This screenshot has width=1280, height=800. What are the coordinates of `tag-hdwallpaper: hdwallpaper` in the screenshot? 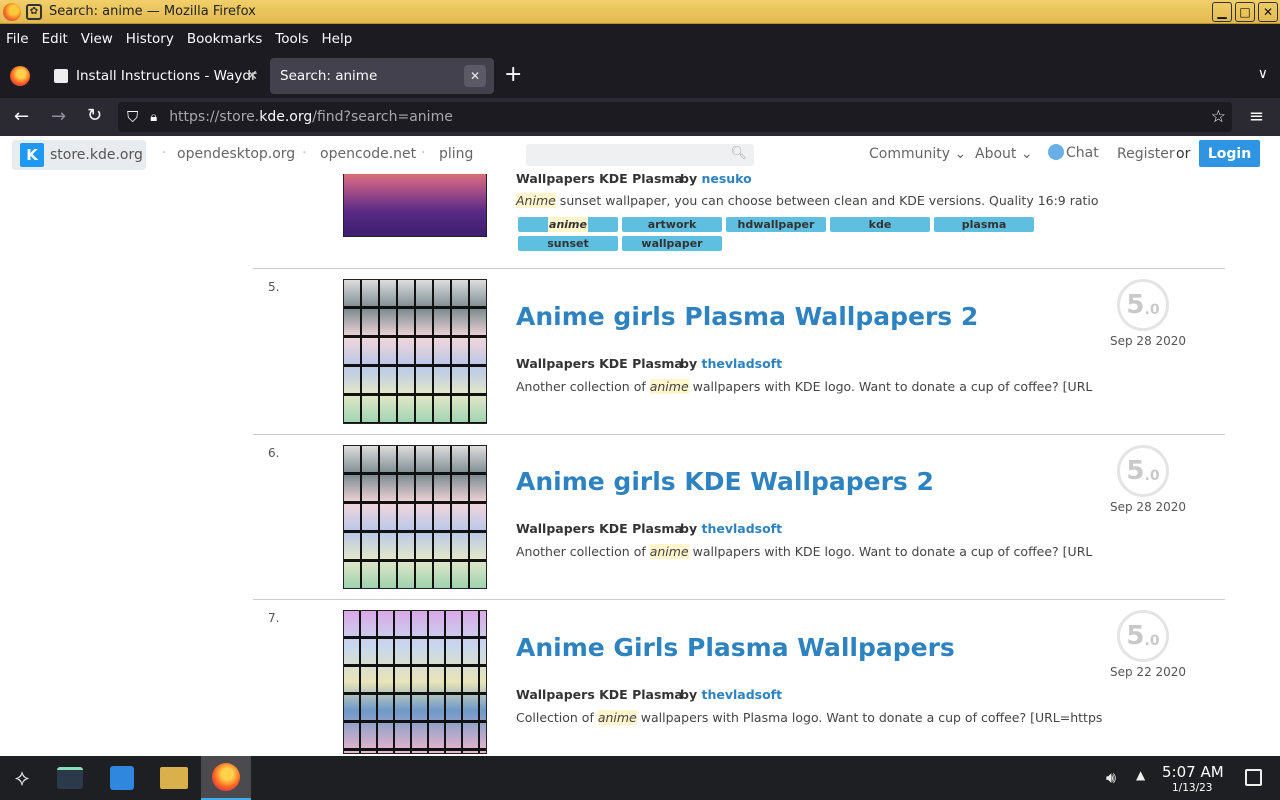 It's located at (776, 224).